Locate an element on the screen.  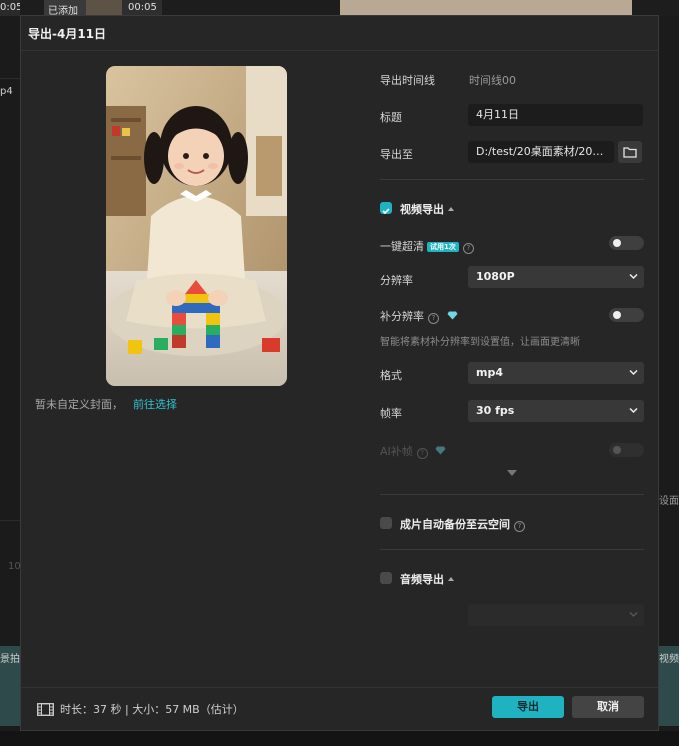
timeline-clip: 已添加 is located at coordinates (65, 8).